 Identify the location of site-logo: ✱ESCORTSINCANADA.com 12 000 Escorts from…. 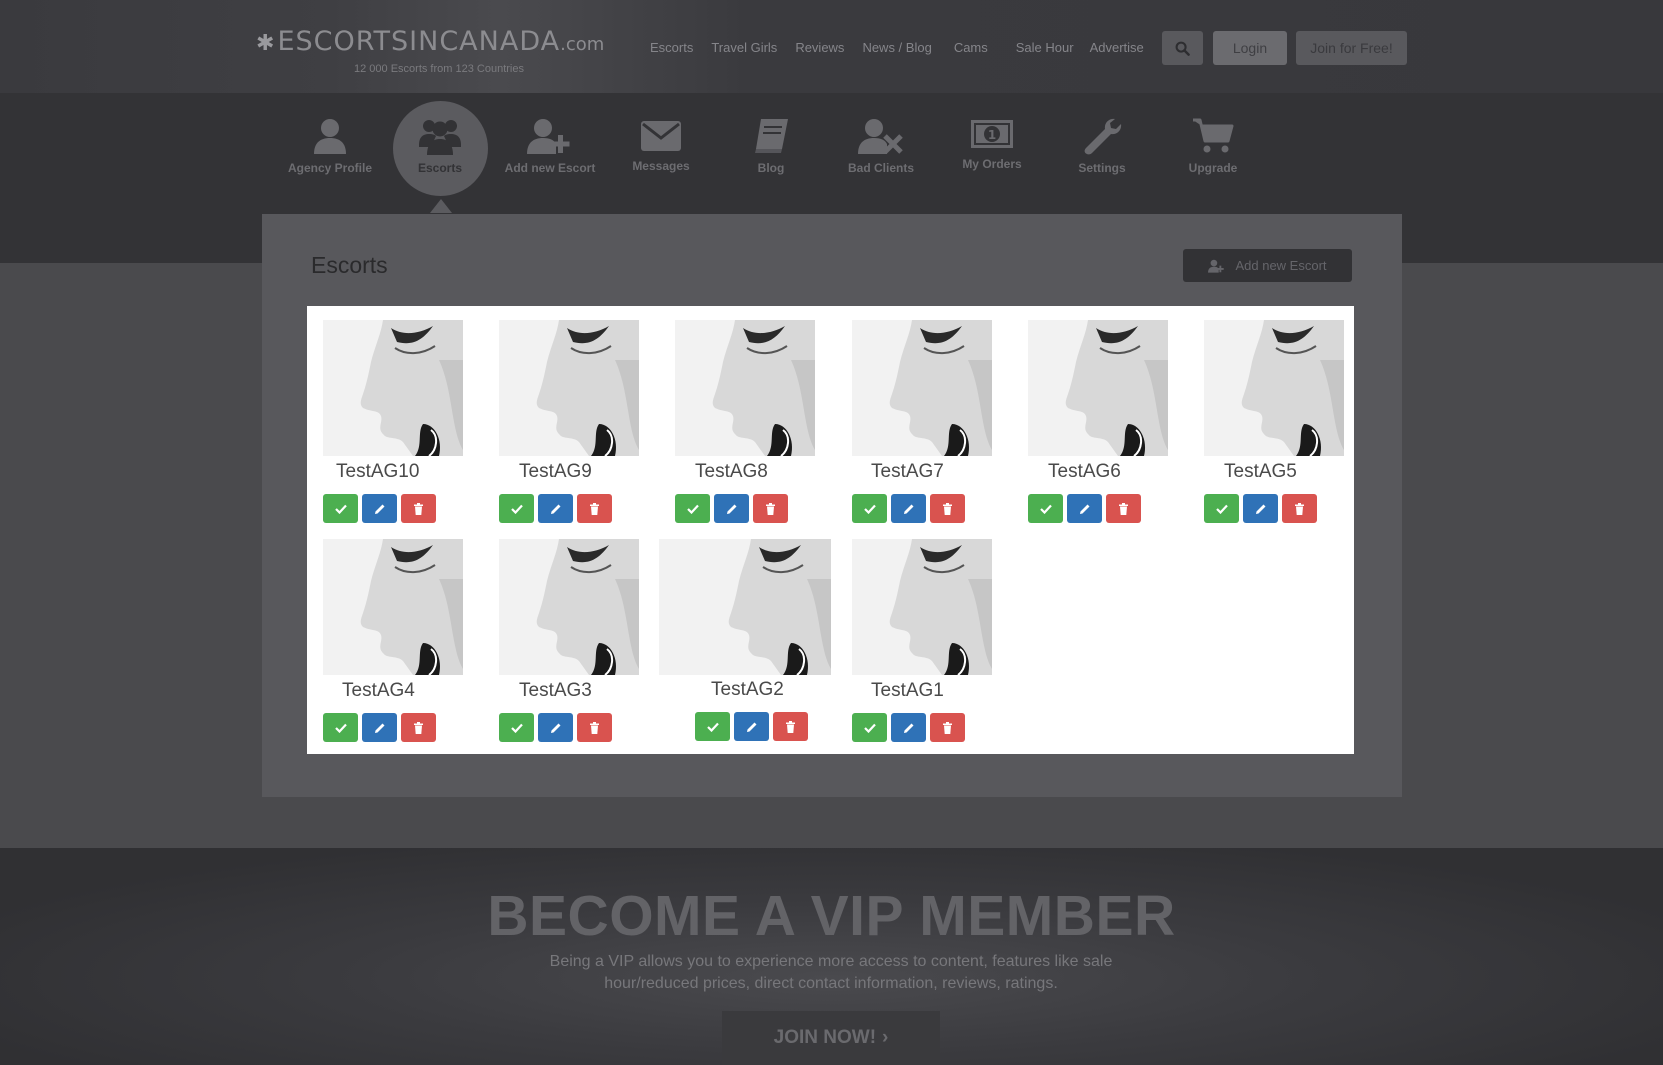
(441, 53).